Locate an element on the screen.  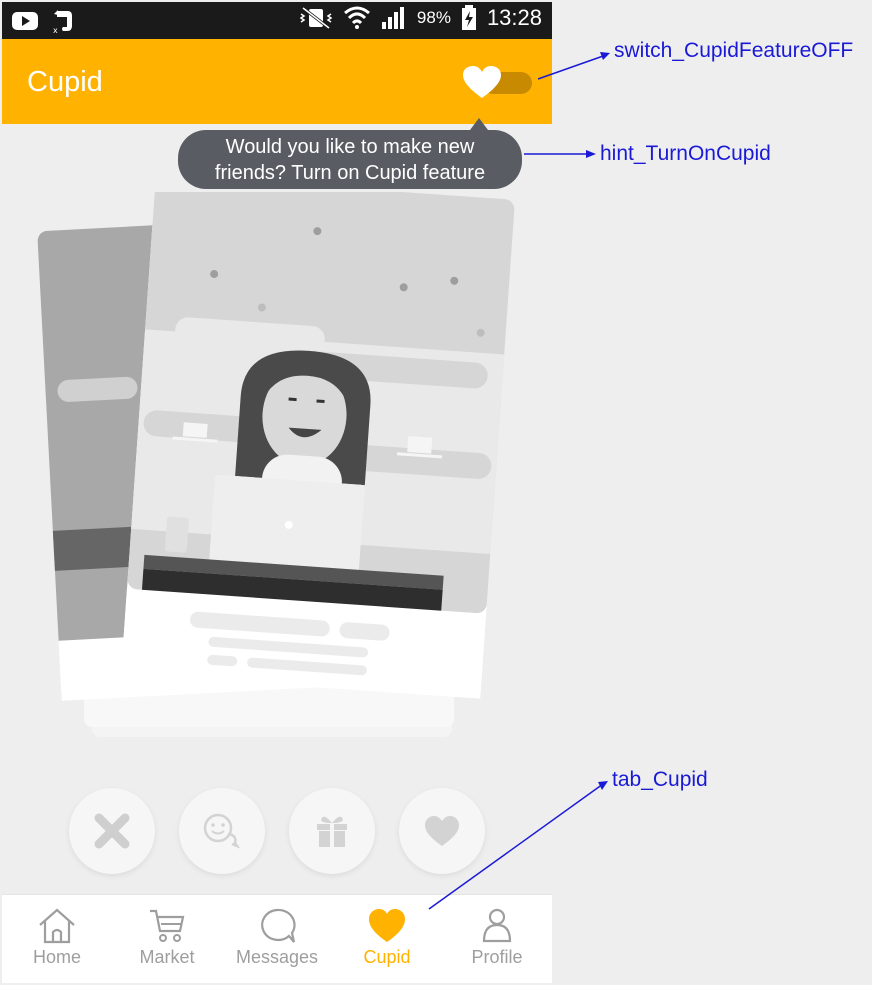
annotation-switch: switch_CupidFeatureOFF is located at coordinates (734, 50).